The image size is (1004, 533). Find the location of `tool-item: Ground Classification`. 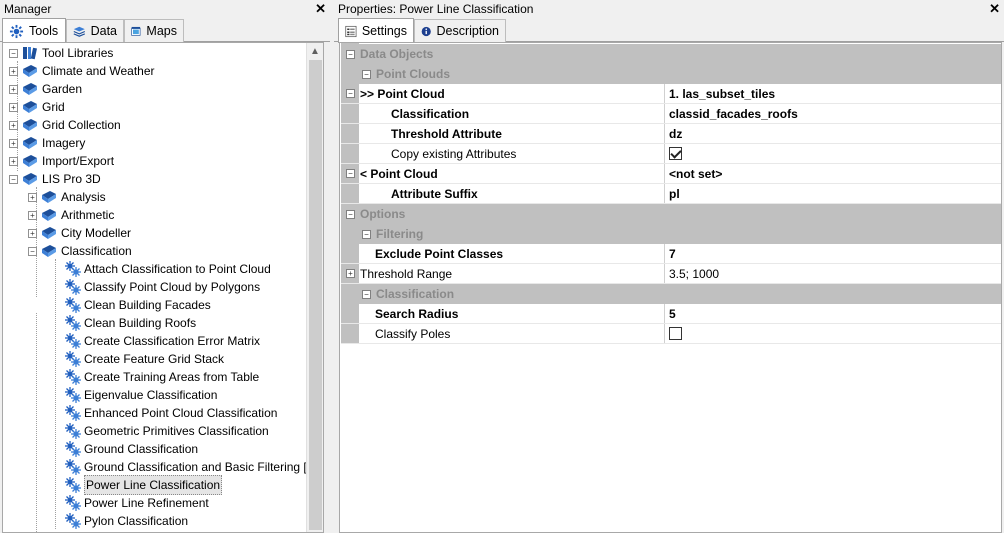

tool-item: Ground Classification is located at coordinates (131, 449).